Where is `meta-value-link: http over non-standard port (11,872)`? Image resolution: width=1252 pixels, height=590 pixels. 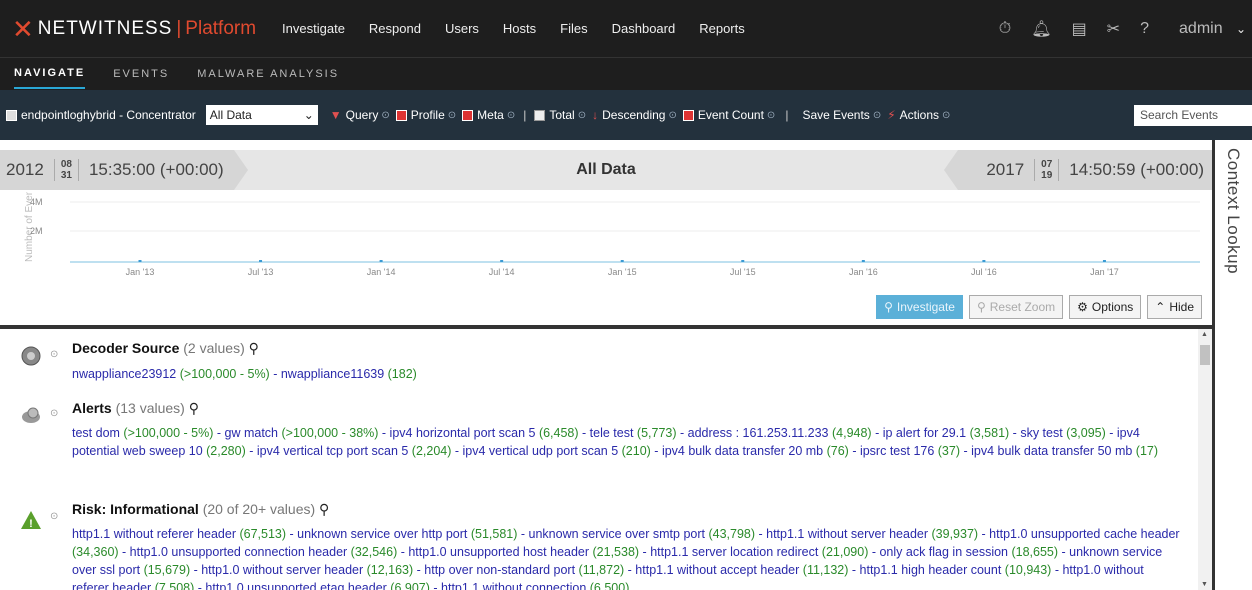
meta-value-link: http over non-standard port (11,872) is located at coordinates (524, 570).